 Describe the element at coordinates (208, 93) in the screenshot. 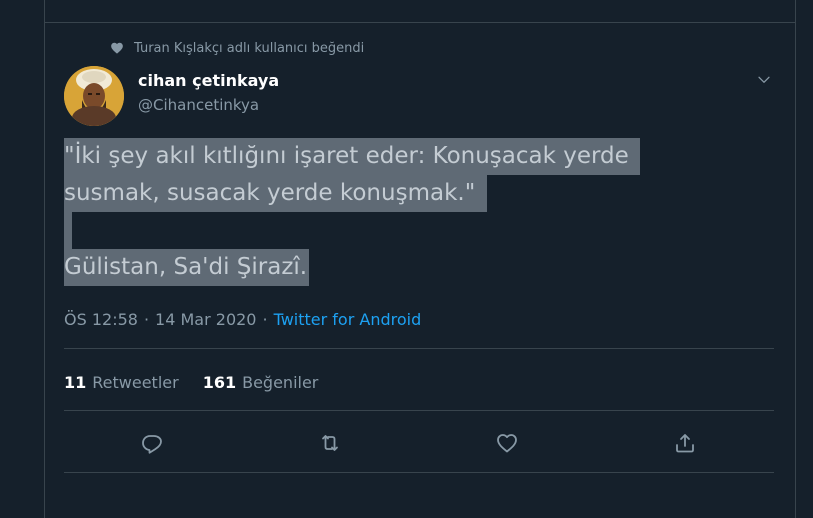

I see `author-block: cihan çetinkaya @Cihancetinkya` at that location.